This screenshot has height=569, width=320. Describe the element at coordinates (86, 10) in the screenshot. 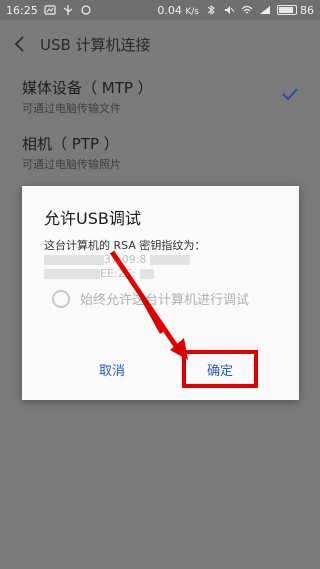

I see `app-notification-icon` at that location.